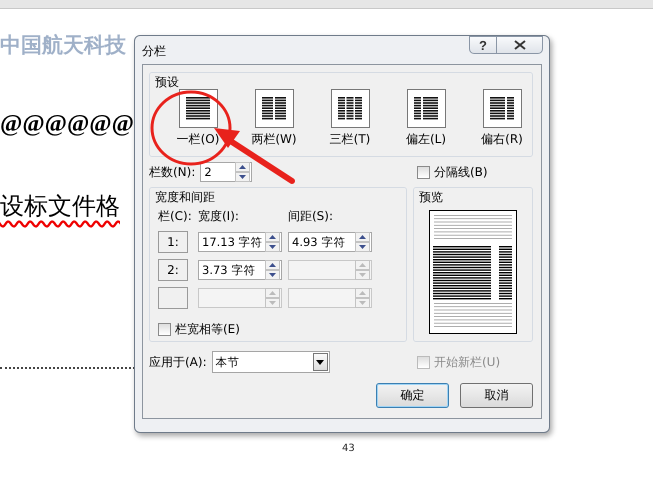  What do you see at coordinates (173, 242) in the screenshot?
I see `column-number: 1:` at bounding box center [173, 242].